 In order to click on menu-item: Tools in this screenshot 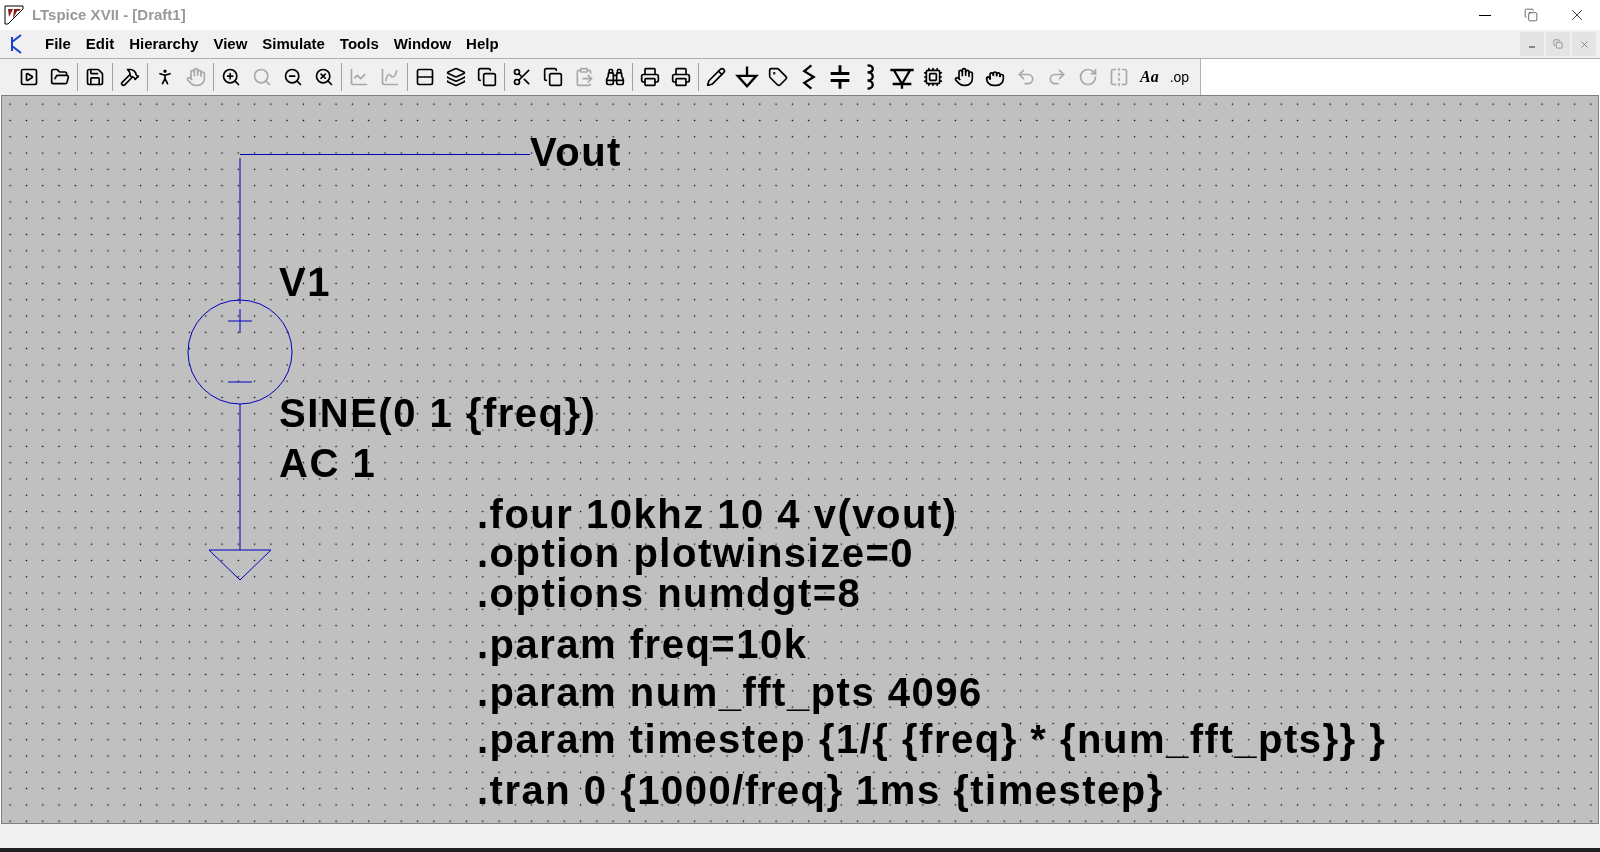, I will do `click(359, 44)`.